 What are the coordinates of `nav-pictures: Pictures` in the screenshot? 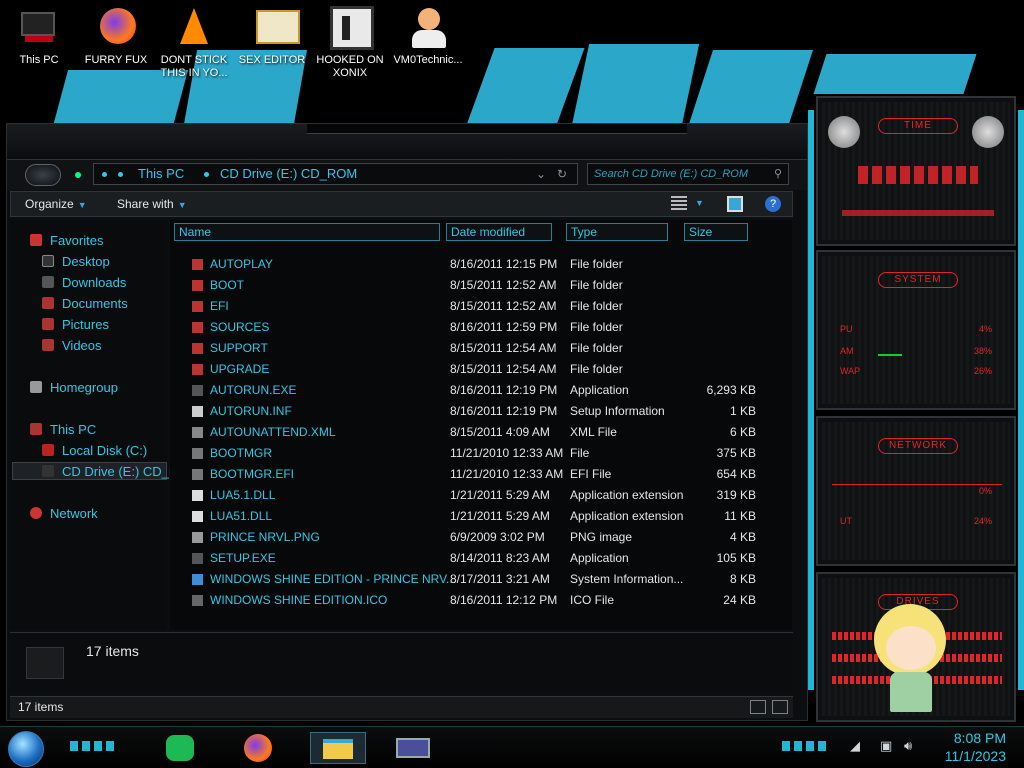 It's located at (75, 325).